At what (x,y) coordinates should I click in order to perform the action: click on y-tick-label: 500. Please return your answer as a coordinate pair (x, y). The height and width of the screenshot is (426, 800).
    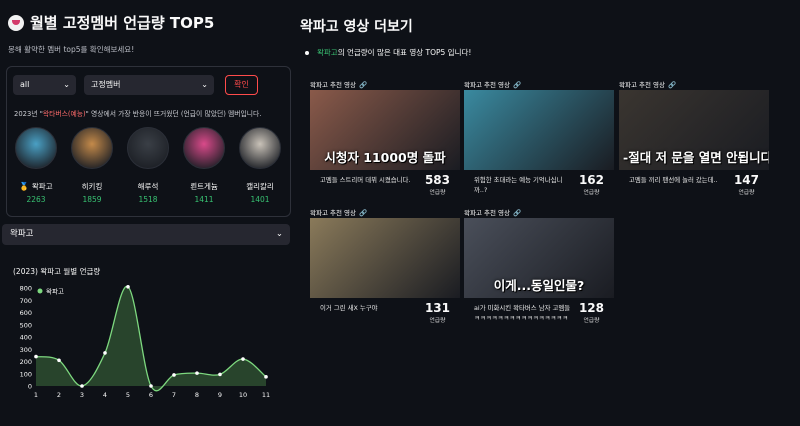
    Looking at the image, I should click on (26, 325).